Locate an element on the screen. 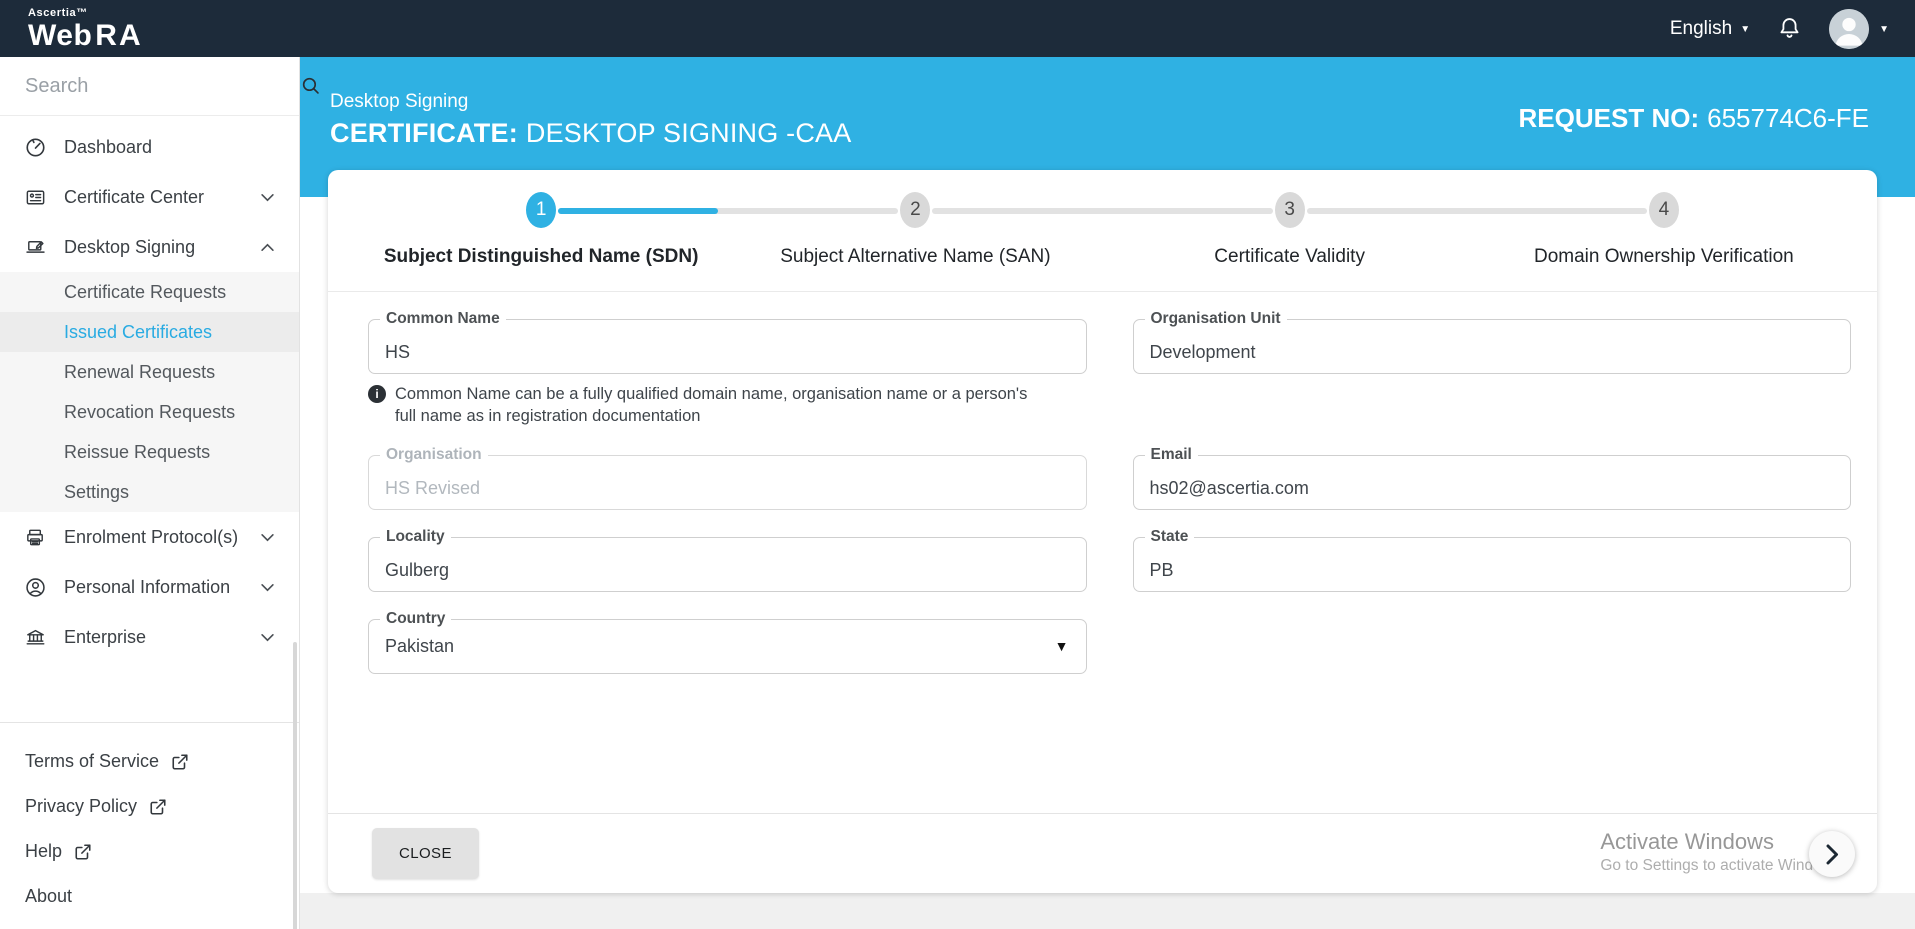  step-2-dot: 2 is located at coordinates (915, 210).